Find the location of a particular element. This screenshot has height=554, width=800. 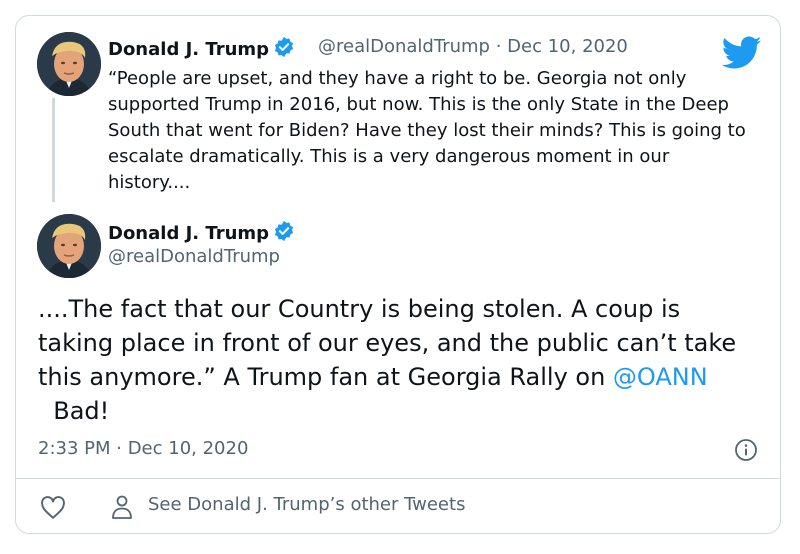

main-author-name-text: Donald J. Trump is located at coordinates (189, 233).